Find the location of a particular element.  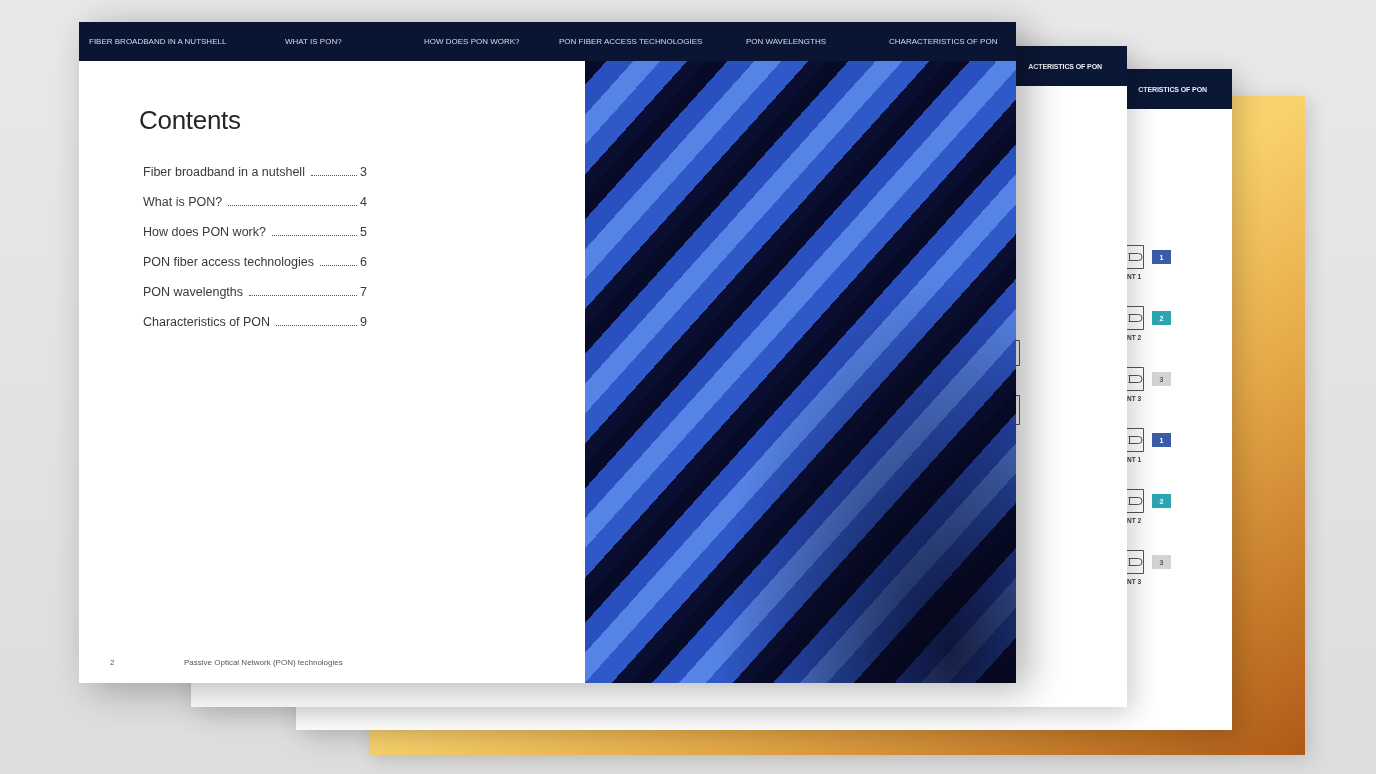

section-title: WHAT IS PON? is located at coordinates (313, 41).